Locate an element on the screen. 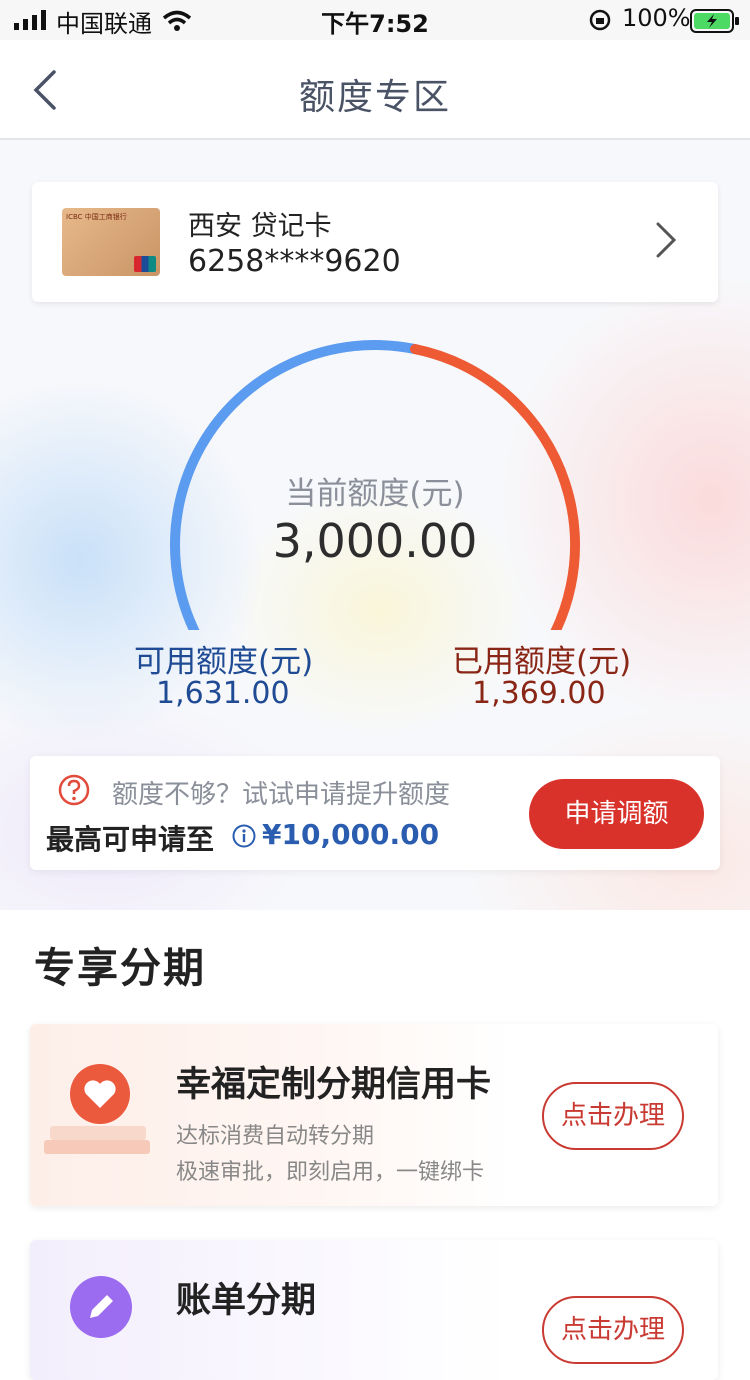 This screenshot has width=750, height=1380. available-quota-value: 1,631.00 is located at coordinates (223, 693).